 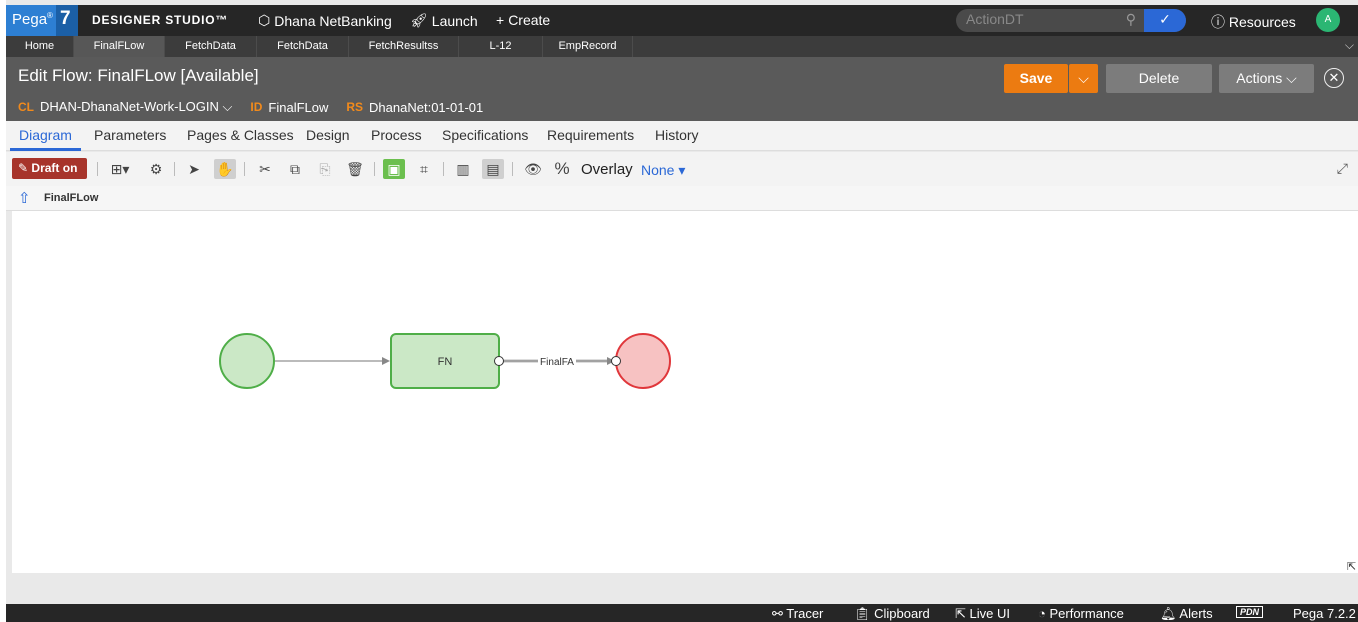 I want to click on avatar: A, so click(x=1328, y=20).